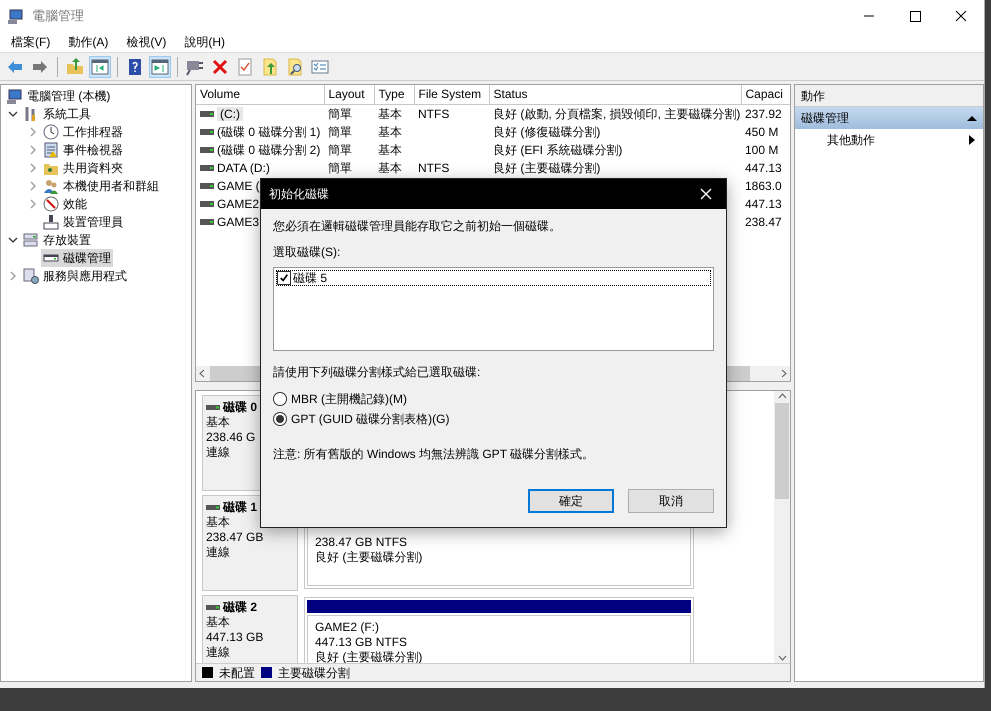 Image resolution: width=991 pixels, height=711 pixels. What do you see at coordinates (546, 167) in the screenshot?
I see `table-cell: 良好 (主要磁碟分割)` at bounding box center [546, 167].